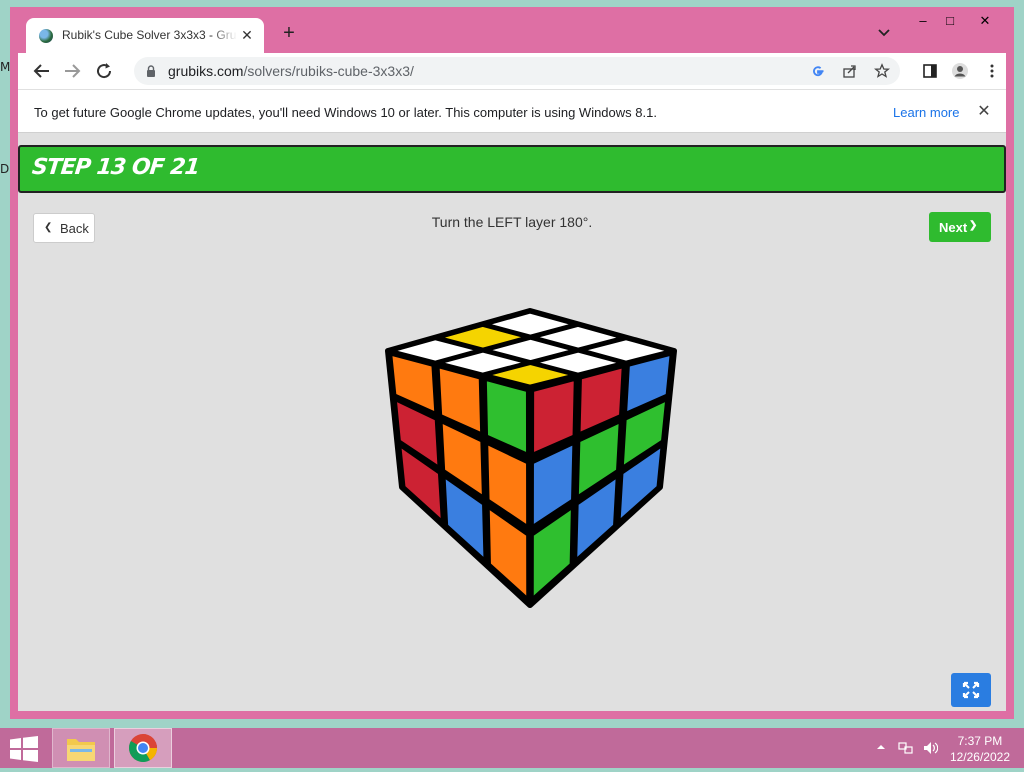  Describe the element at coordinates (881, 747) in the screenshot. I see `show-hidden-icons-icon` at that location.